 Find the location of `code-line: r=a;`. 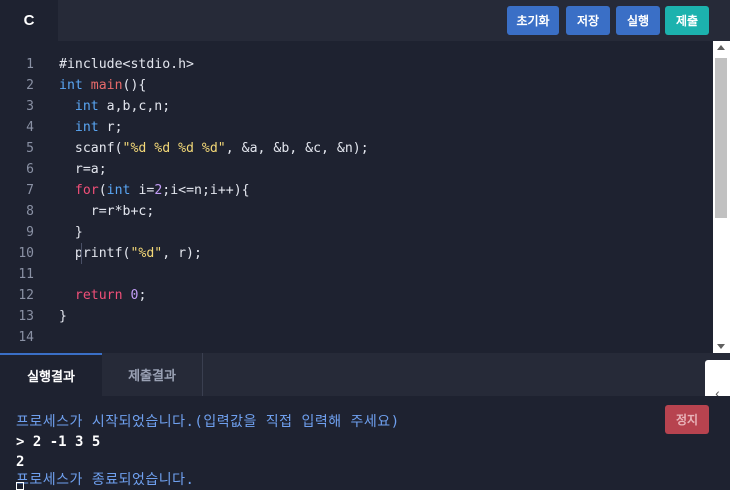

code-line: r=a; is located at coordinates (83, 169).